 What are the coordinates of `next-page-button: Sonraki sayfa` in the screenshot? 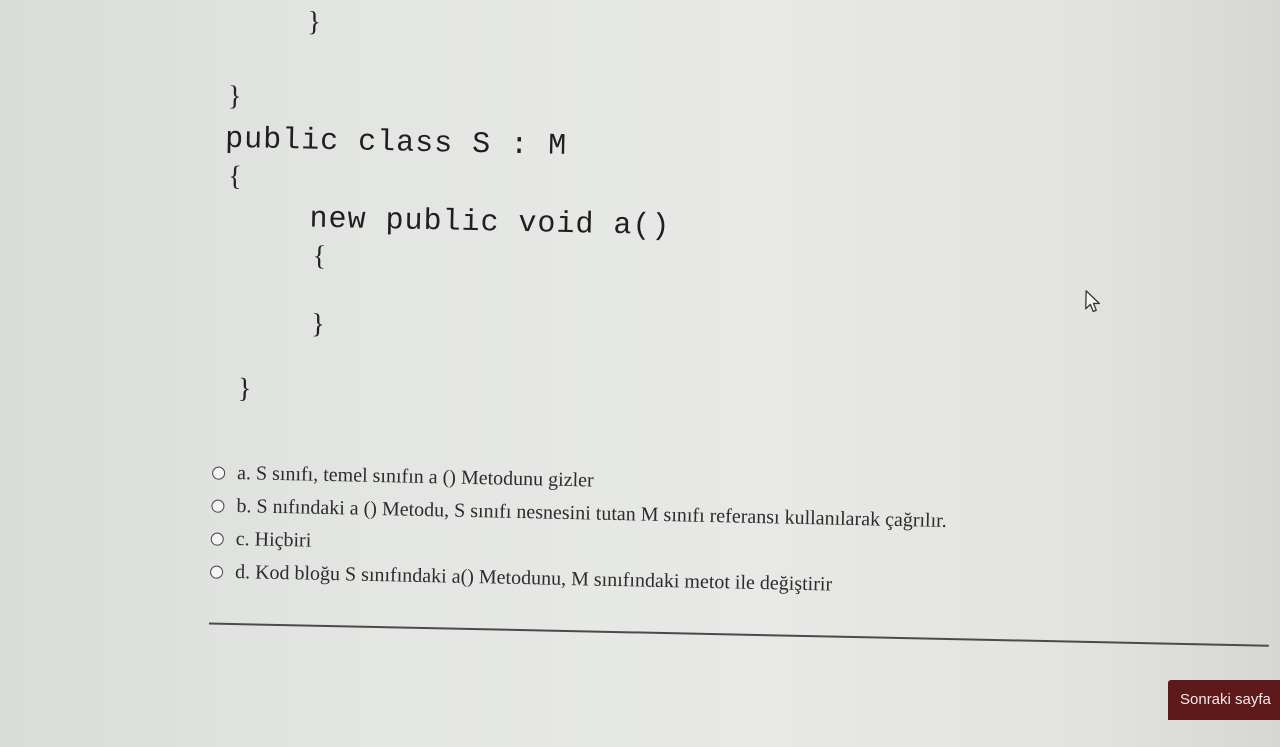 It's located at (1224, 700).